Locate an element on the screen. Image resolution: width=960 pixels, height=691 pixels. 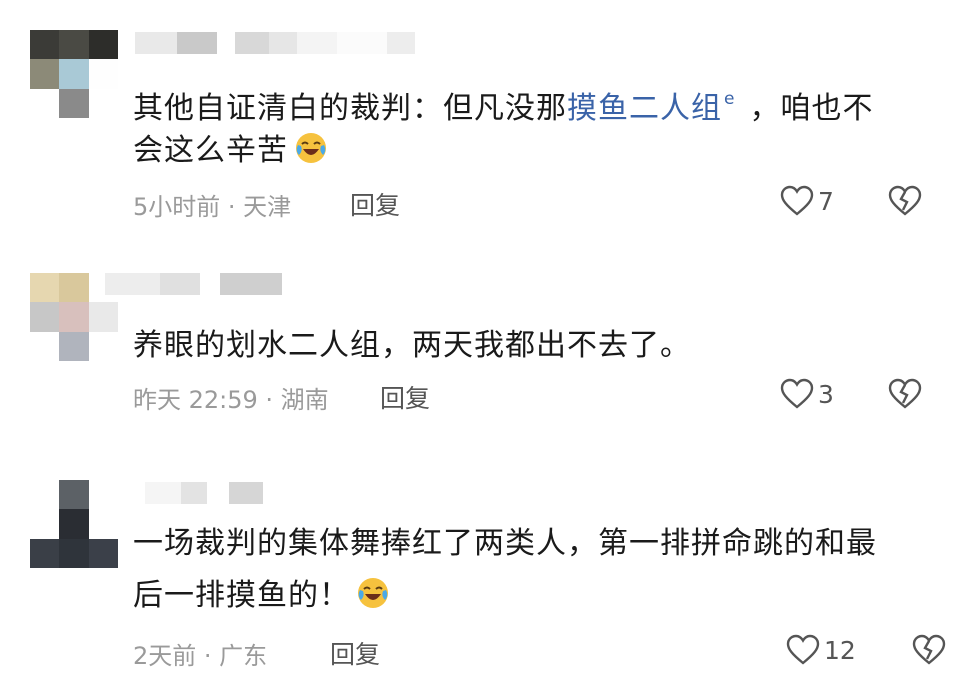
like-count: 3 is located at coordinates (826, 394).